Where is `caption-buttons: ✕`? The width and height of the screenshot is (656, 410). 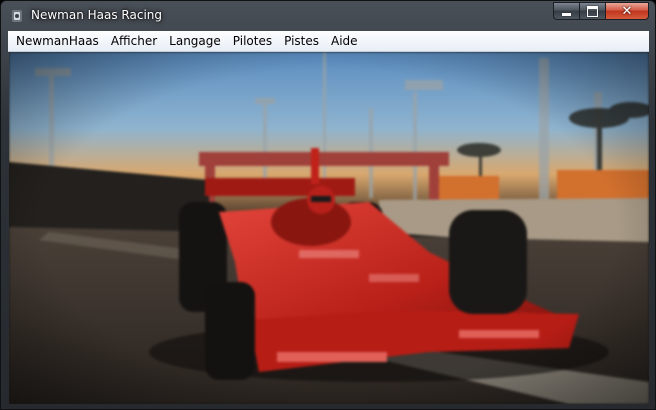
caption-buttons: ✕ is located at coordinates (601, 12).